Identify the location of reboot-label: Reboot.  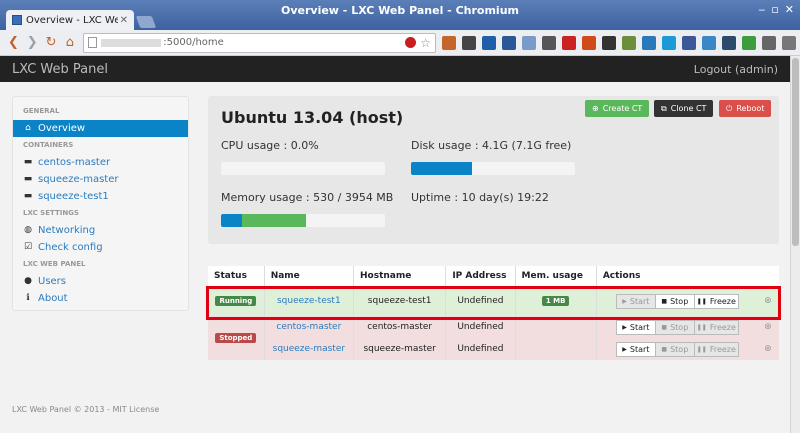
(750, 108).